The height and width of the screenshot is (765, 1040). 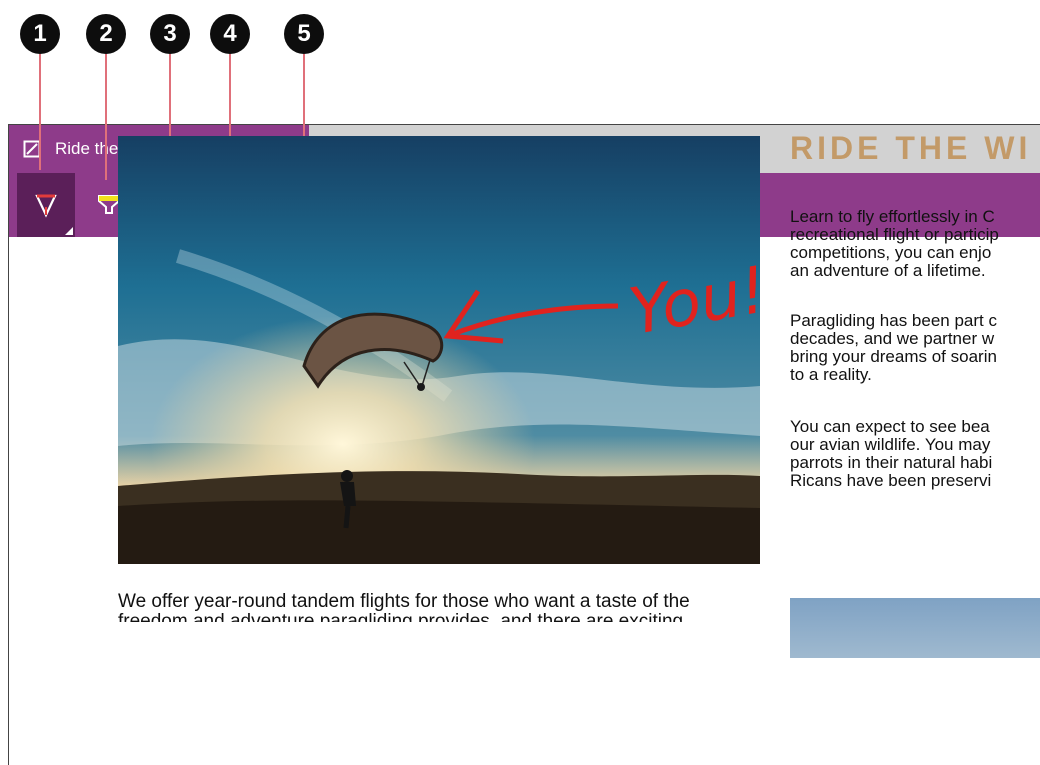 What do you see at coordinates (230, 34) in the screenshot?
I see `callout-4: 4` at bounding box center [230, 34].